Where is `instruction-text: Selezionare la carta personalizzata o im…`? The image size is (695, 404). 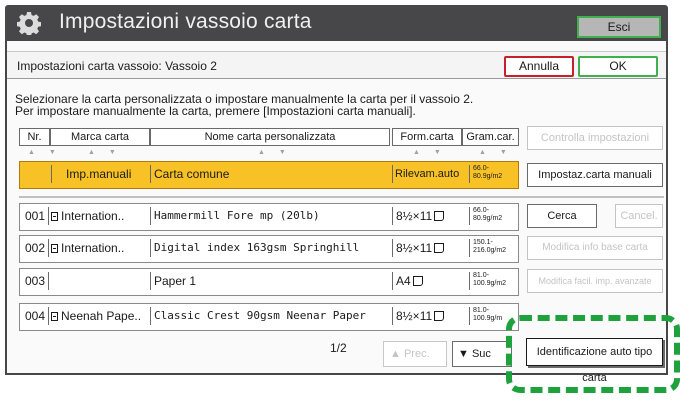 instruction-text: Selezionare la carta personalizzata o im… is located at coordinates (244, 105).